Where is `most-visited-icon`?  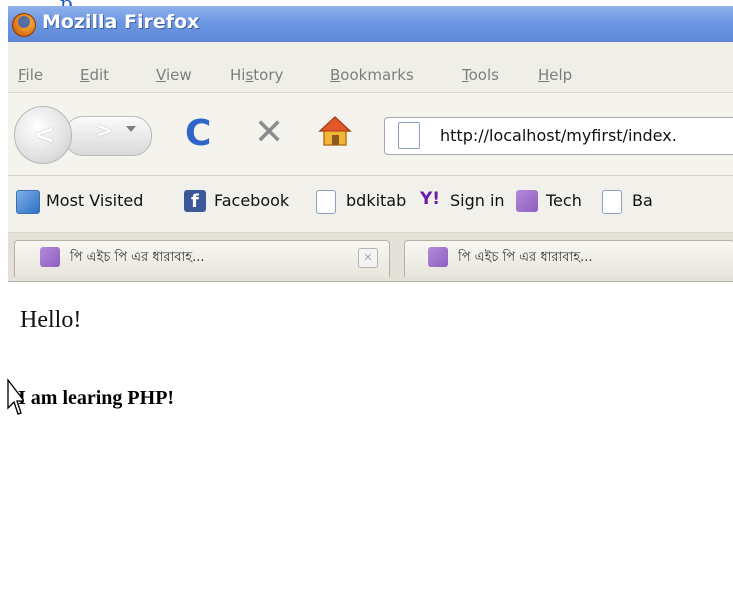 most-visited-icon is located at coordinates (28, 202).